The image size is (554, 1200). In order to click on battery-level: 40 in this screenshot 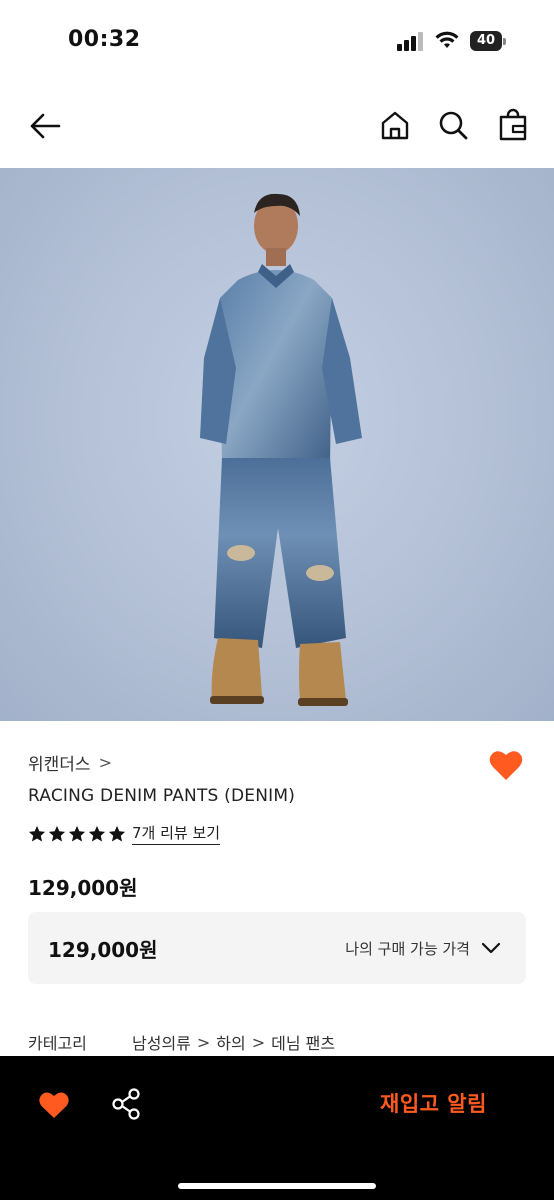, I will do `click(486, 41)`.